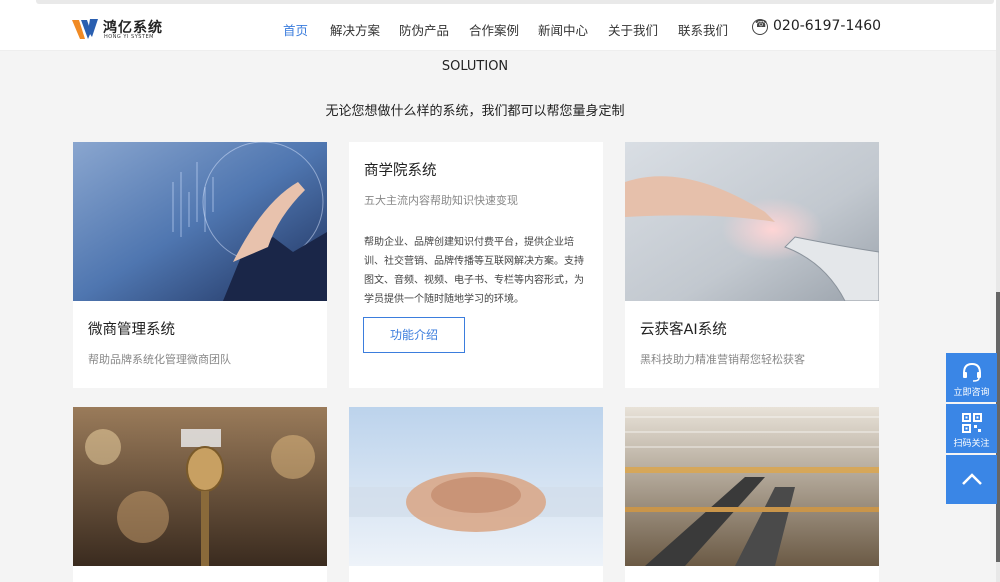  What do you see at coordinates (972, 372) in the screenshot?
I see `headset-icon` at bounding box center [972, 372].